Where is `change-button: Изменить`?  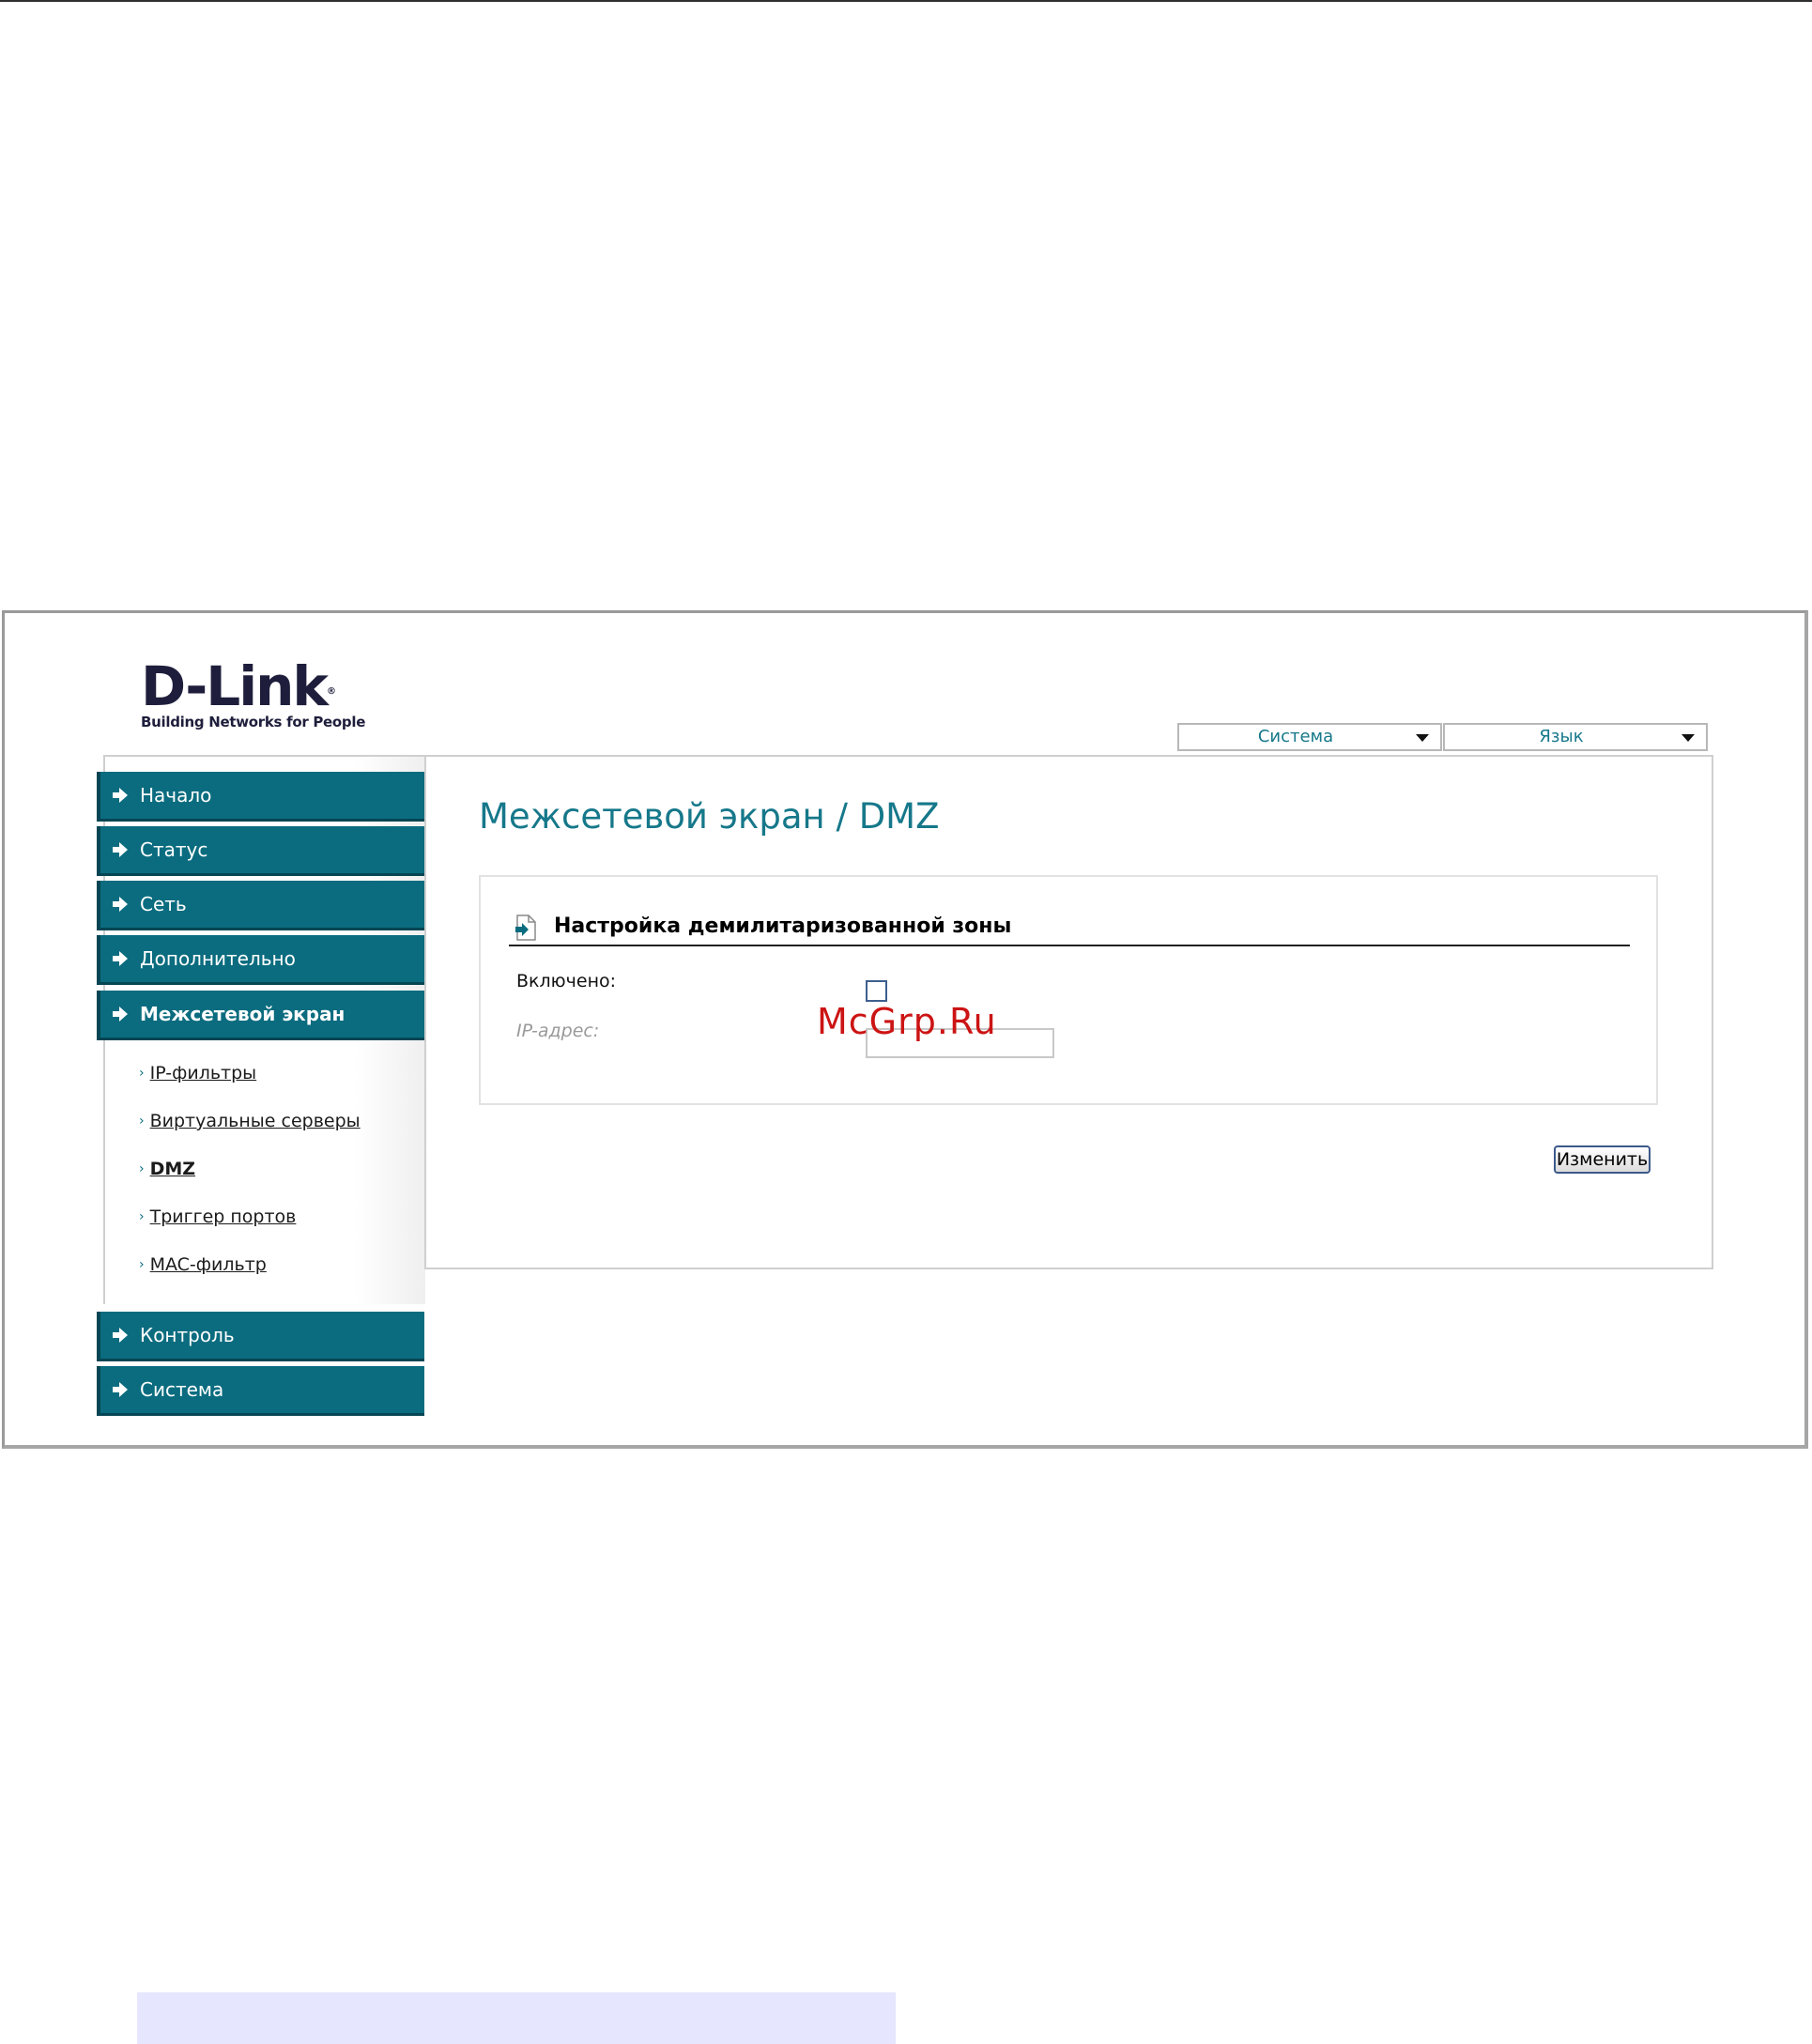
change-button: Изменить is located at coordinates (1603, 1159).